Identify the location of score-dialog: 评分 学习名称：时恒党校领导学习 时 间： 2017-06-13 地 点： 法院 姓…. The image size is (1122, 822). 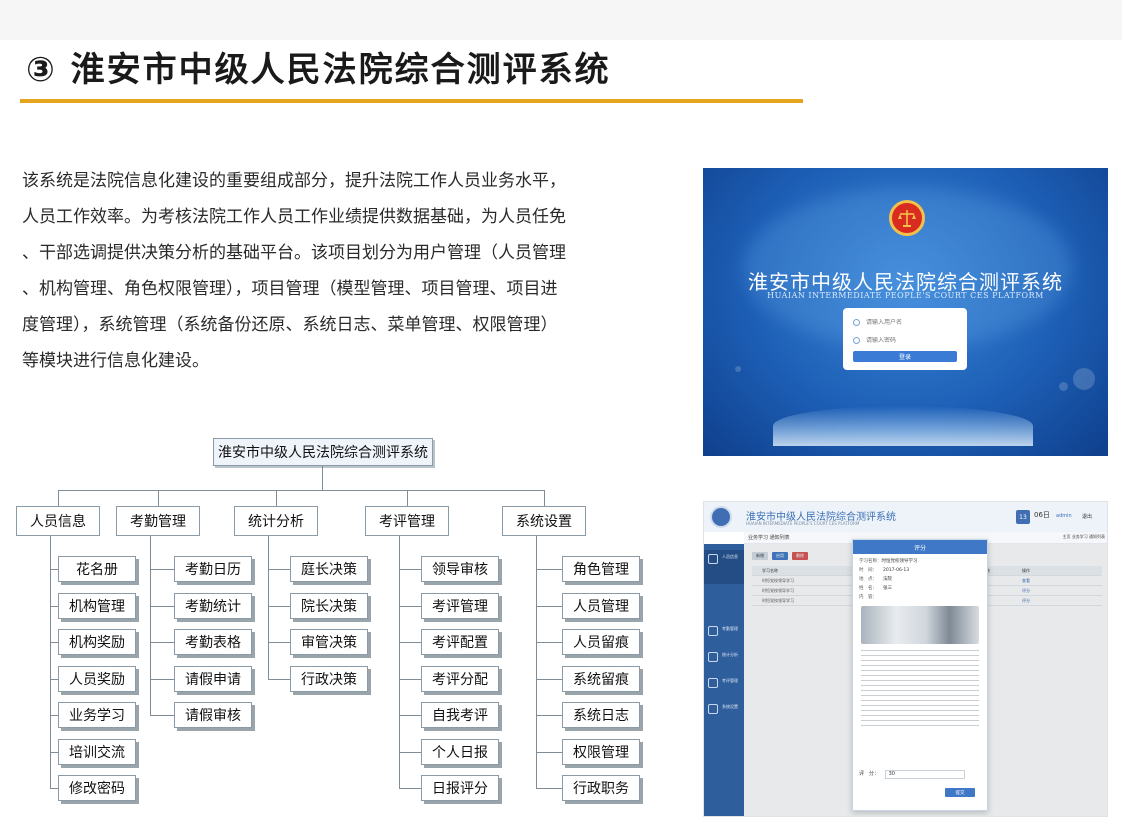
(920, 675).